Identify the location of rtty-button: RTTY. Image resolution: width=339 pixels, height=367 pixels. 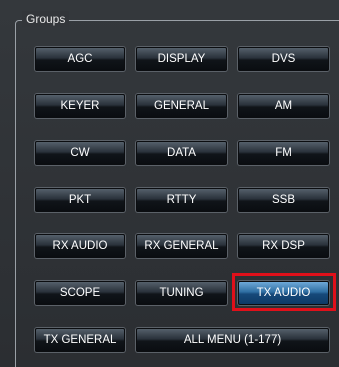
(181, 200).